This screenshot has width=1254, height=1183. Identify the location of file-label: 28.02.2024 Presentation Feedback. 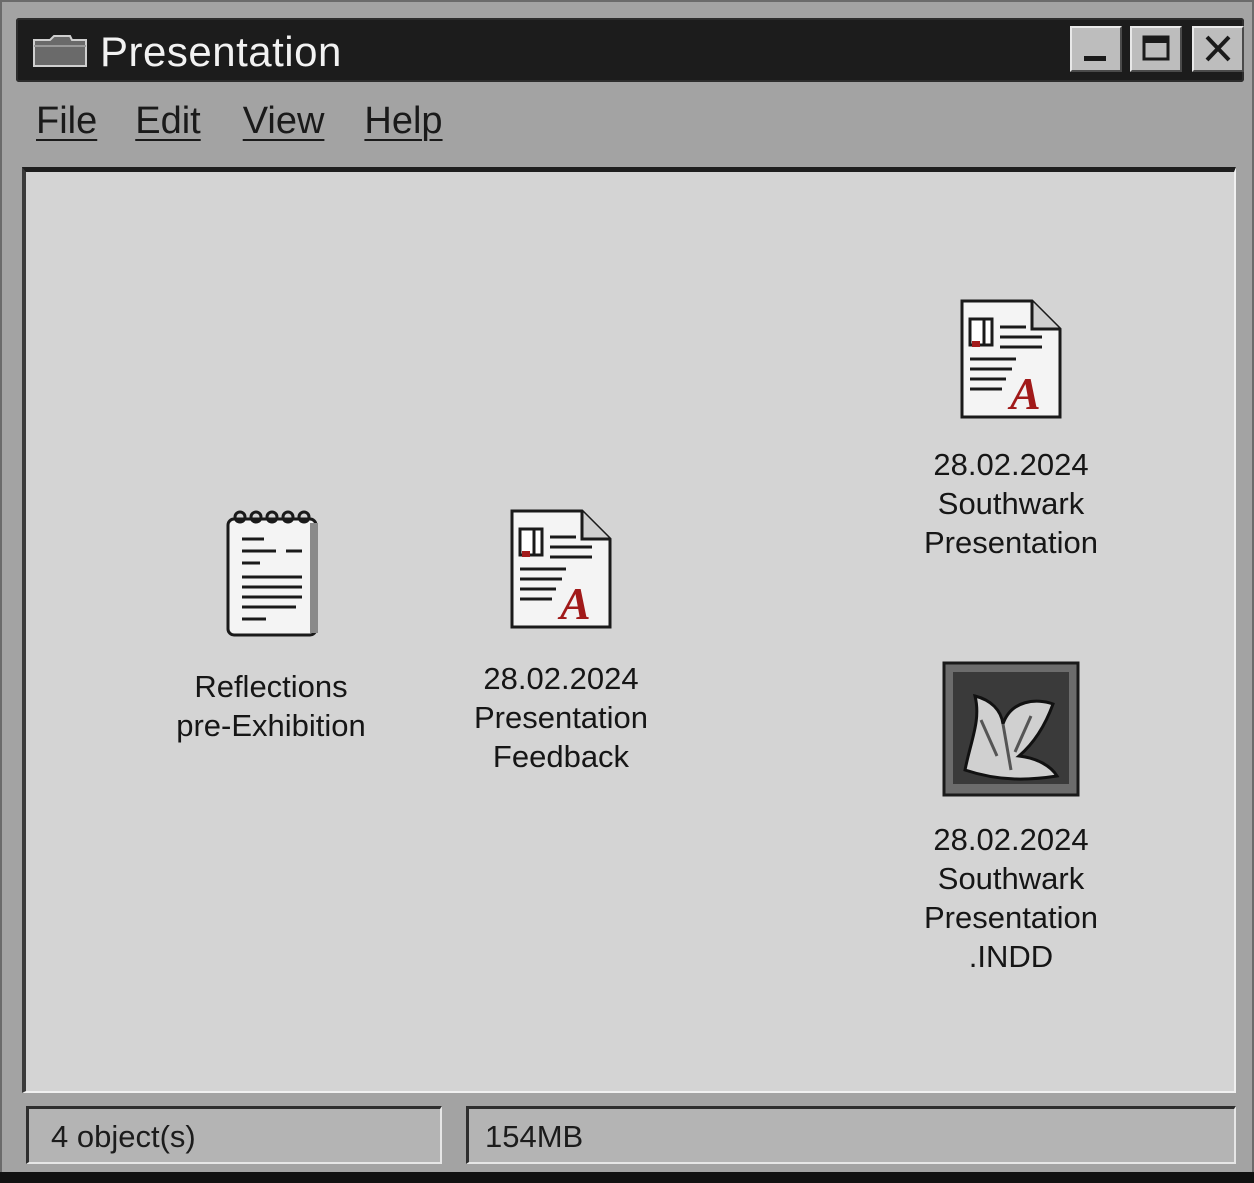
(561, 717).